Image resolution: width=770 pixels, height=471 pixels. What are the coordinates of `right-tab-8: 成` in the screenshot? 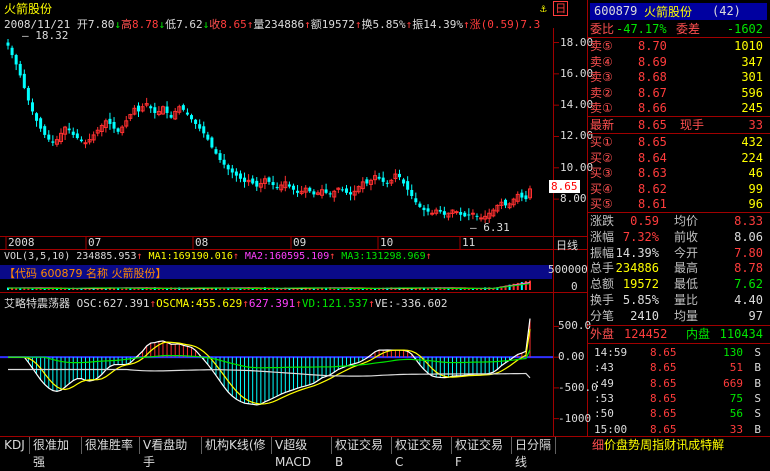 It's located at (694, 445).